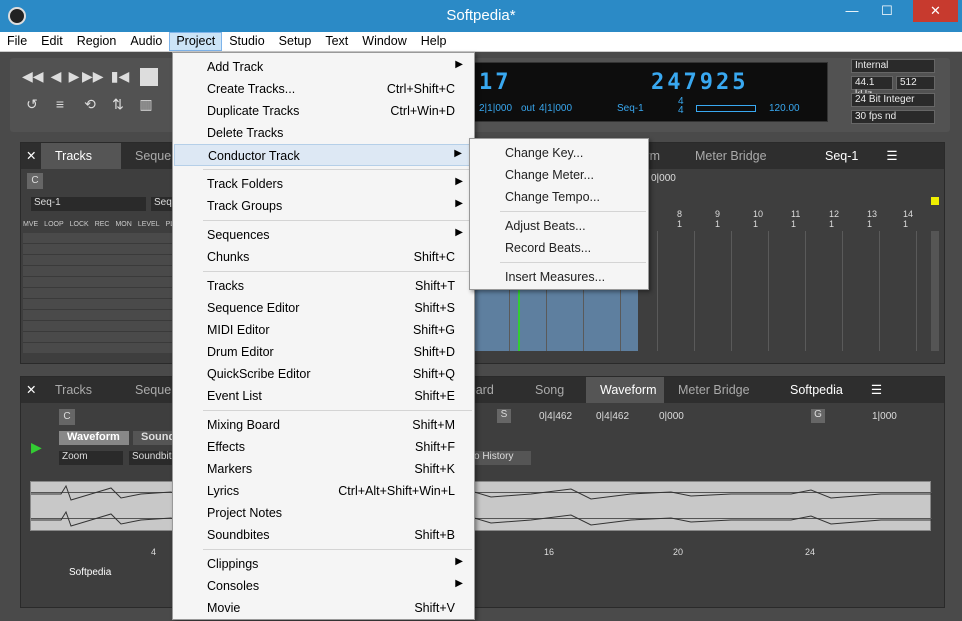 The height and width of the screenshot is (621, 962). I want to click on meter-icon: ▥, so click(146, 104).